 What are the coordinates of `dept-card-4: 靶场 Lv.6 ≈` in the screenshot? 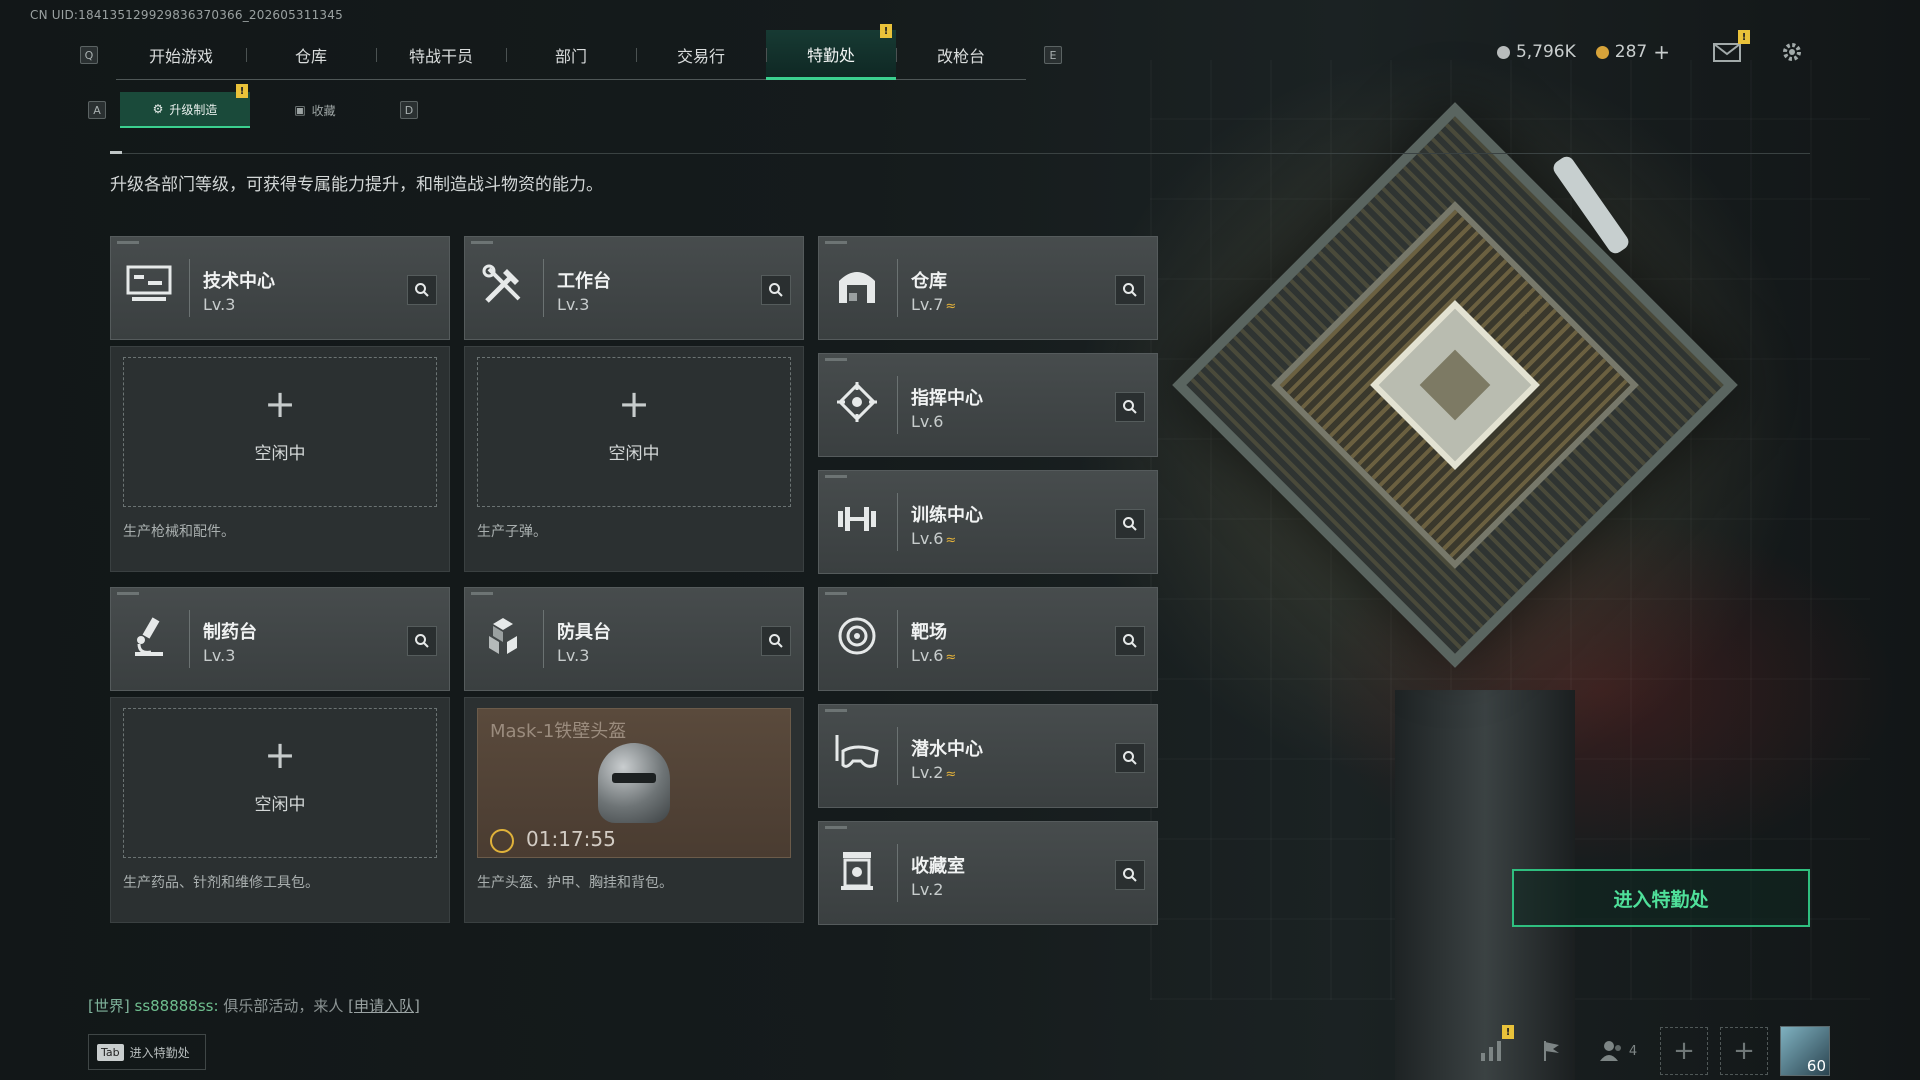 It's located at (988, 639).